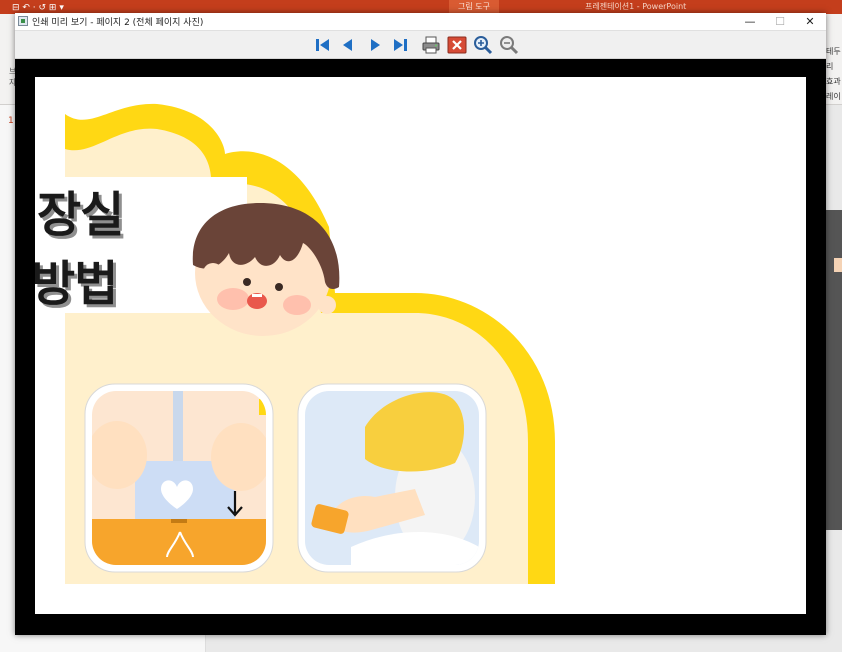  What do you see at coordinates (420, 45) in the screenshot?
I see `preview-toolbar` at bounding box center [420, 45].